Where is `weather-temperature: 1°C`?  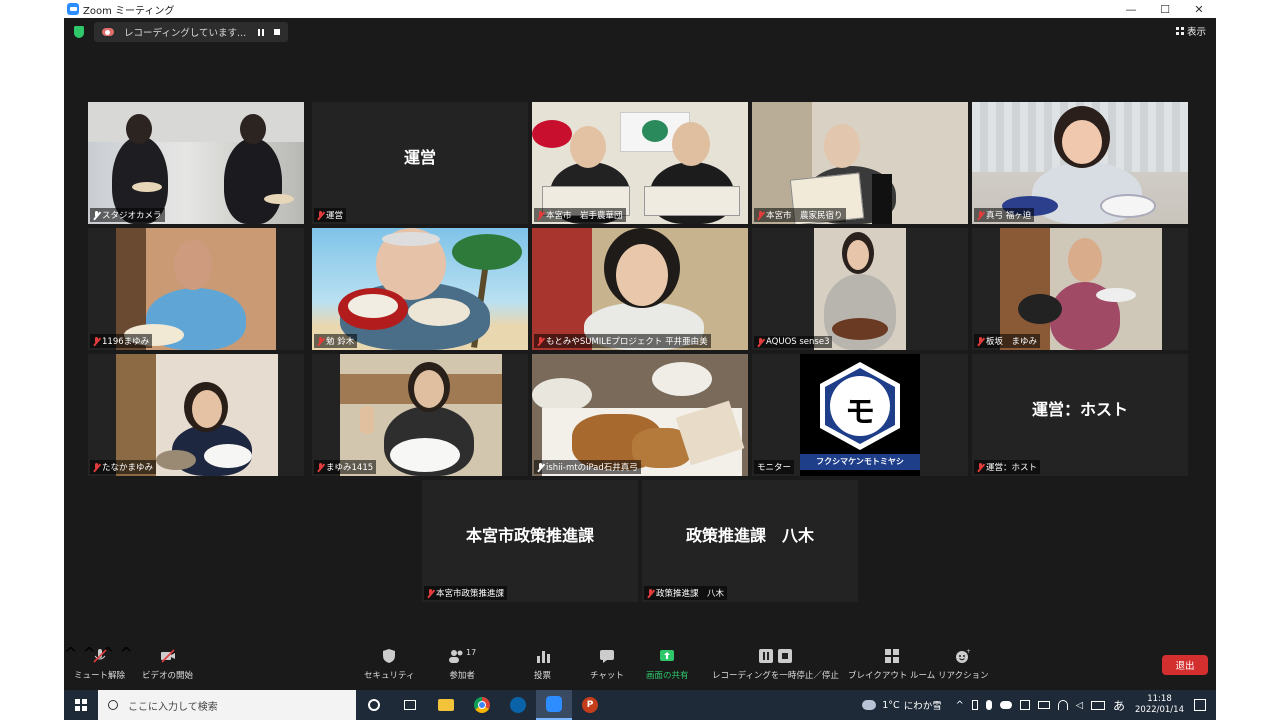
weather-temperature: 1°C is located at coordinates (890, 705).